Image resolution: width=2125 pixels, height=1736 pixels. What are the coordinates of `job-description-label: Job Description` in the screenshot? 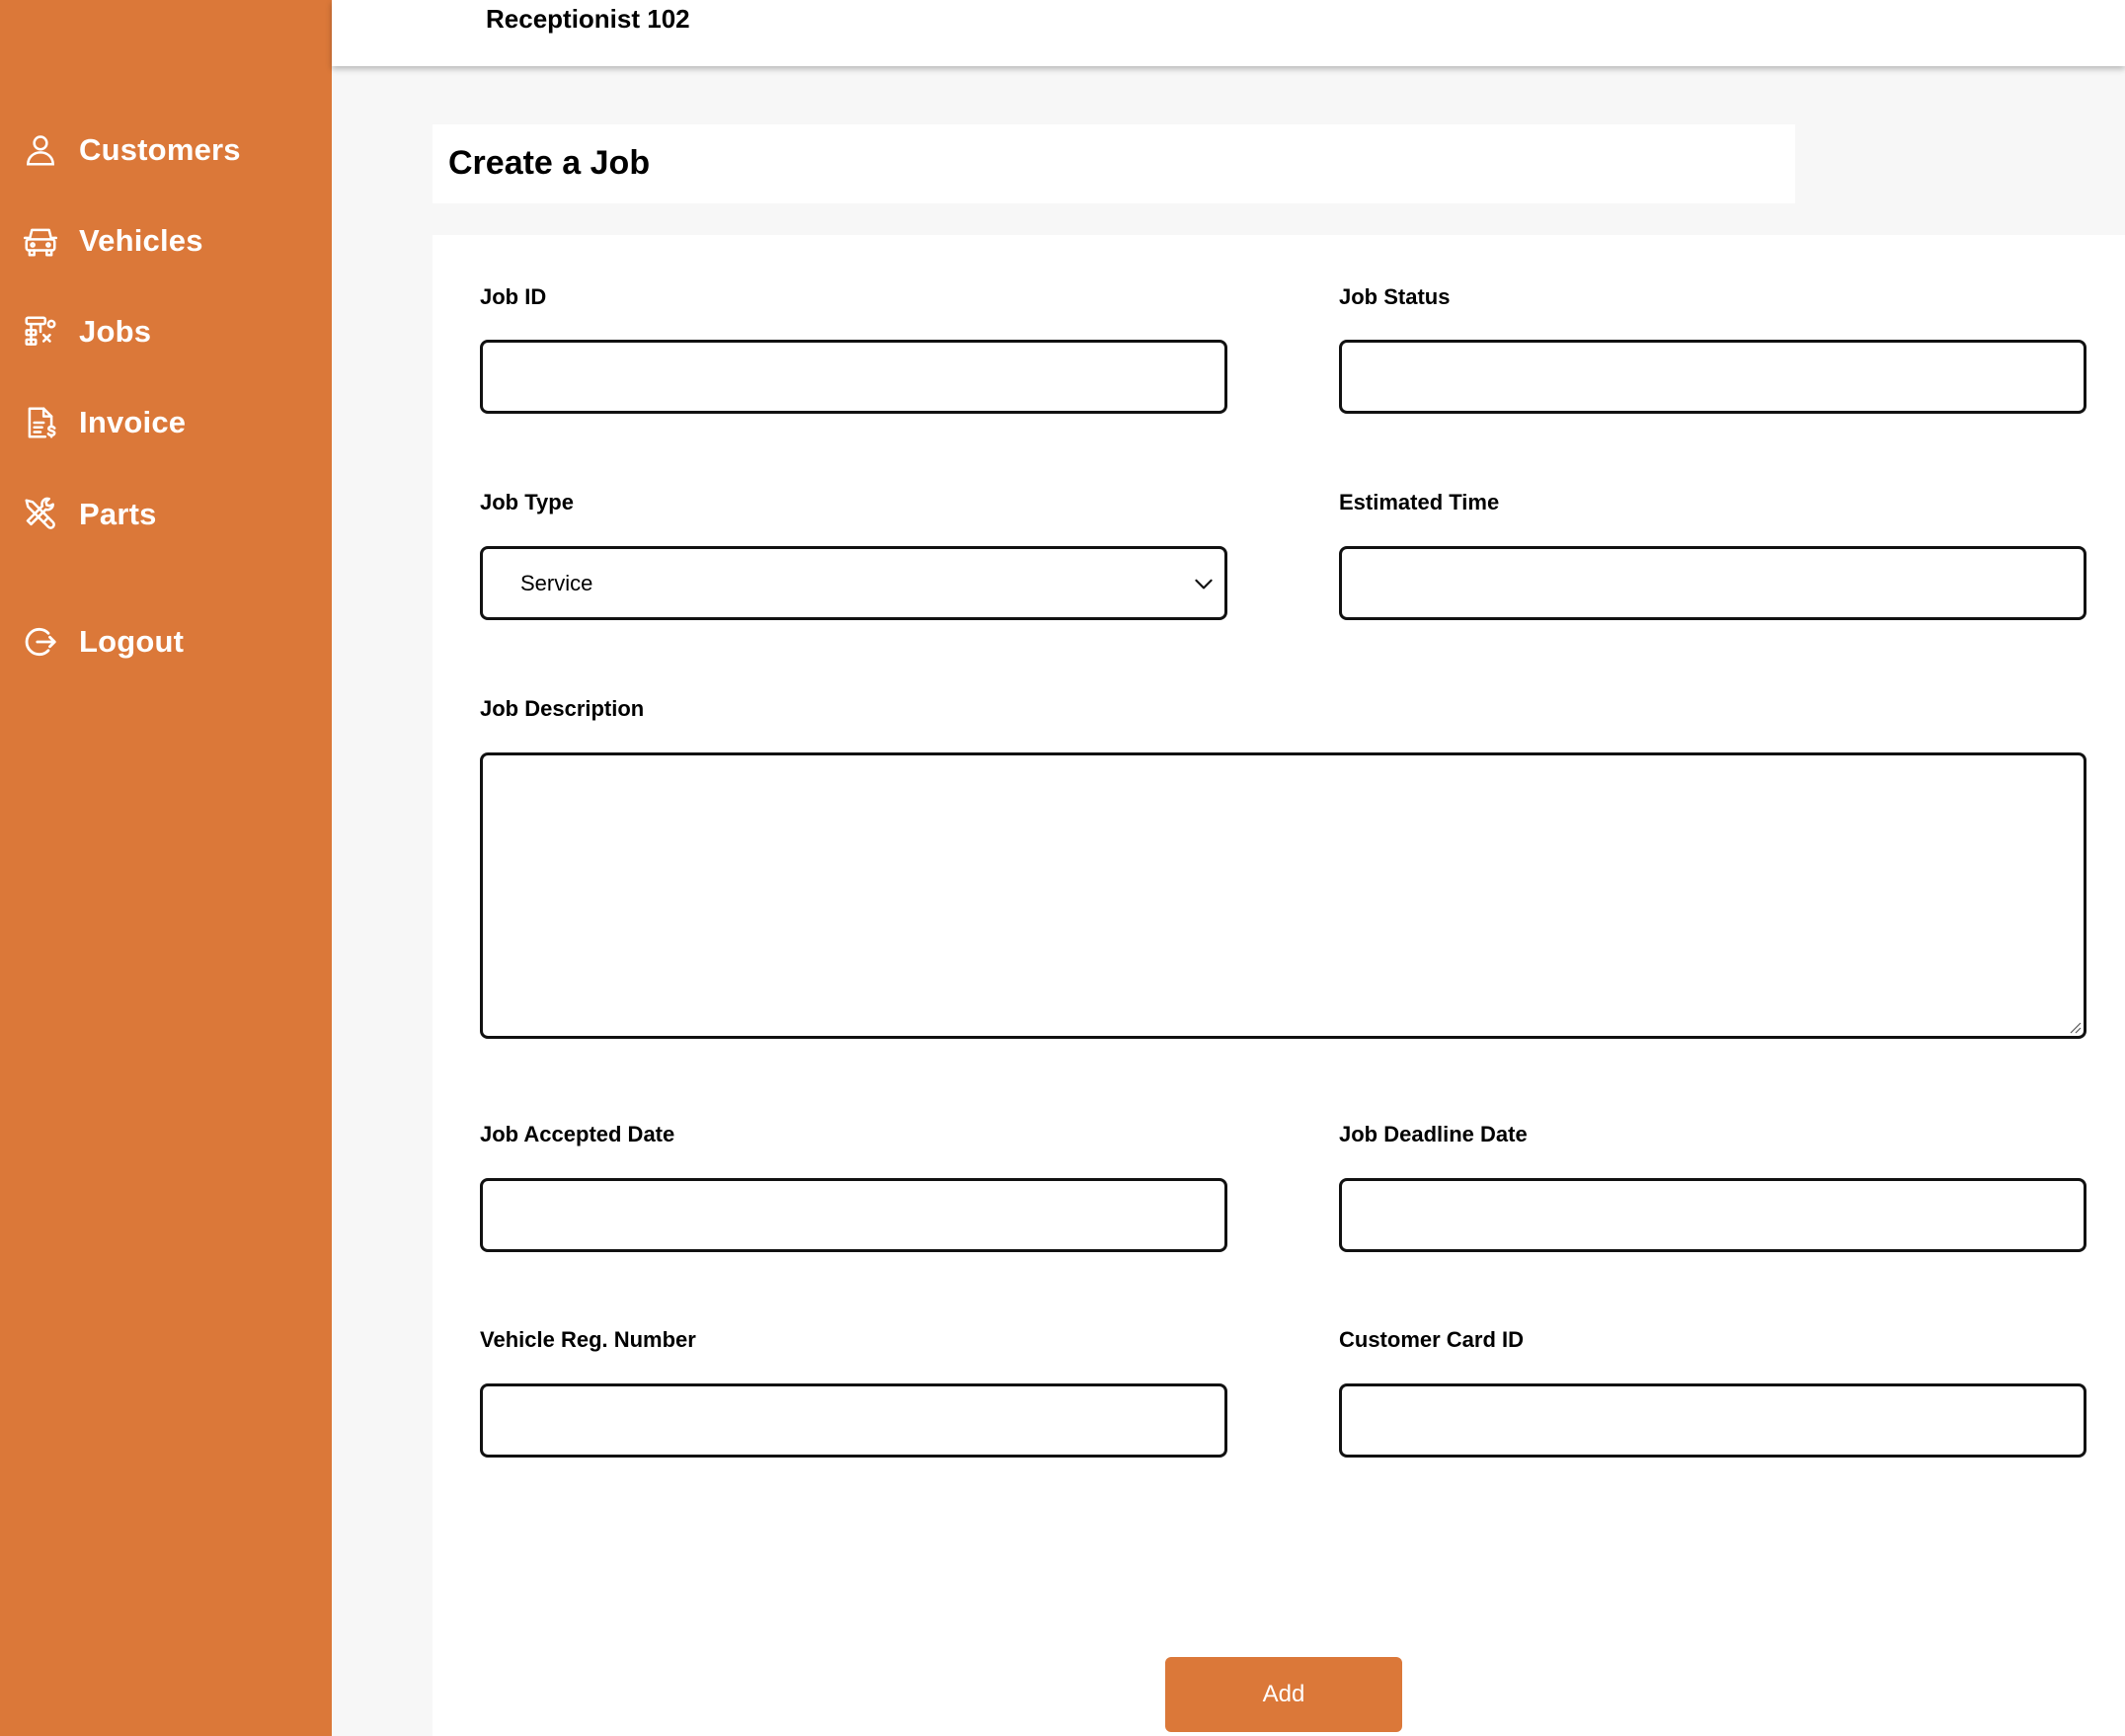 It's located at (562, 708).